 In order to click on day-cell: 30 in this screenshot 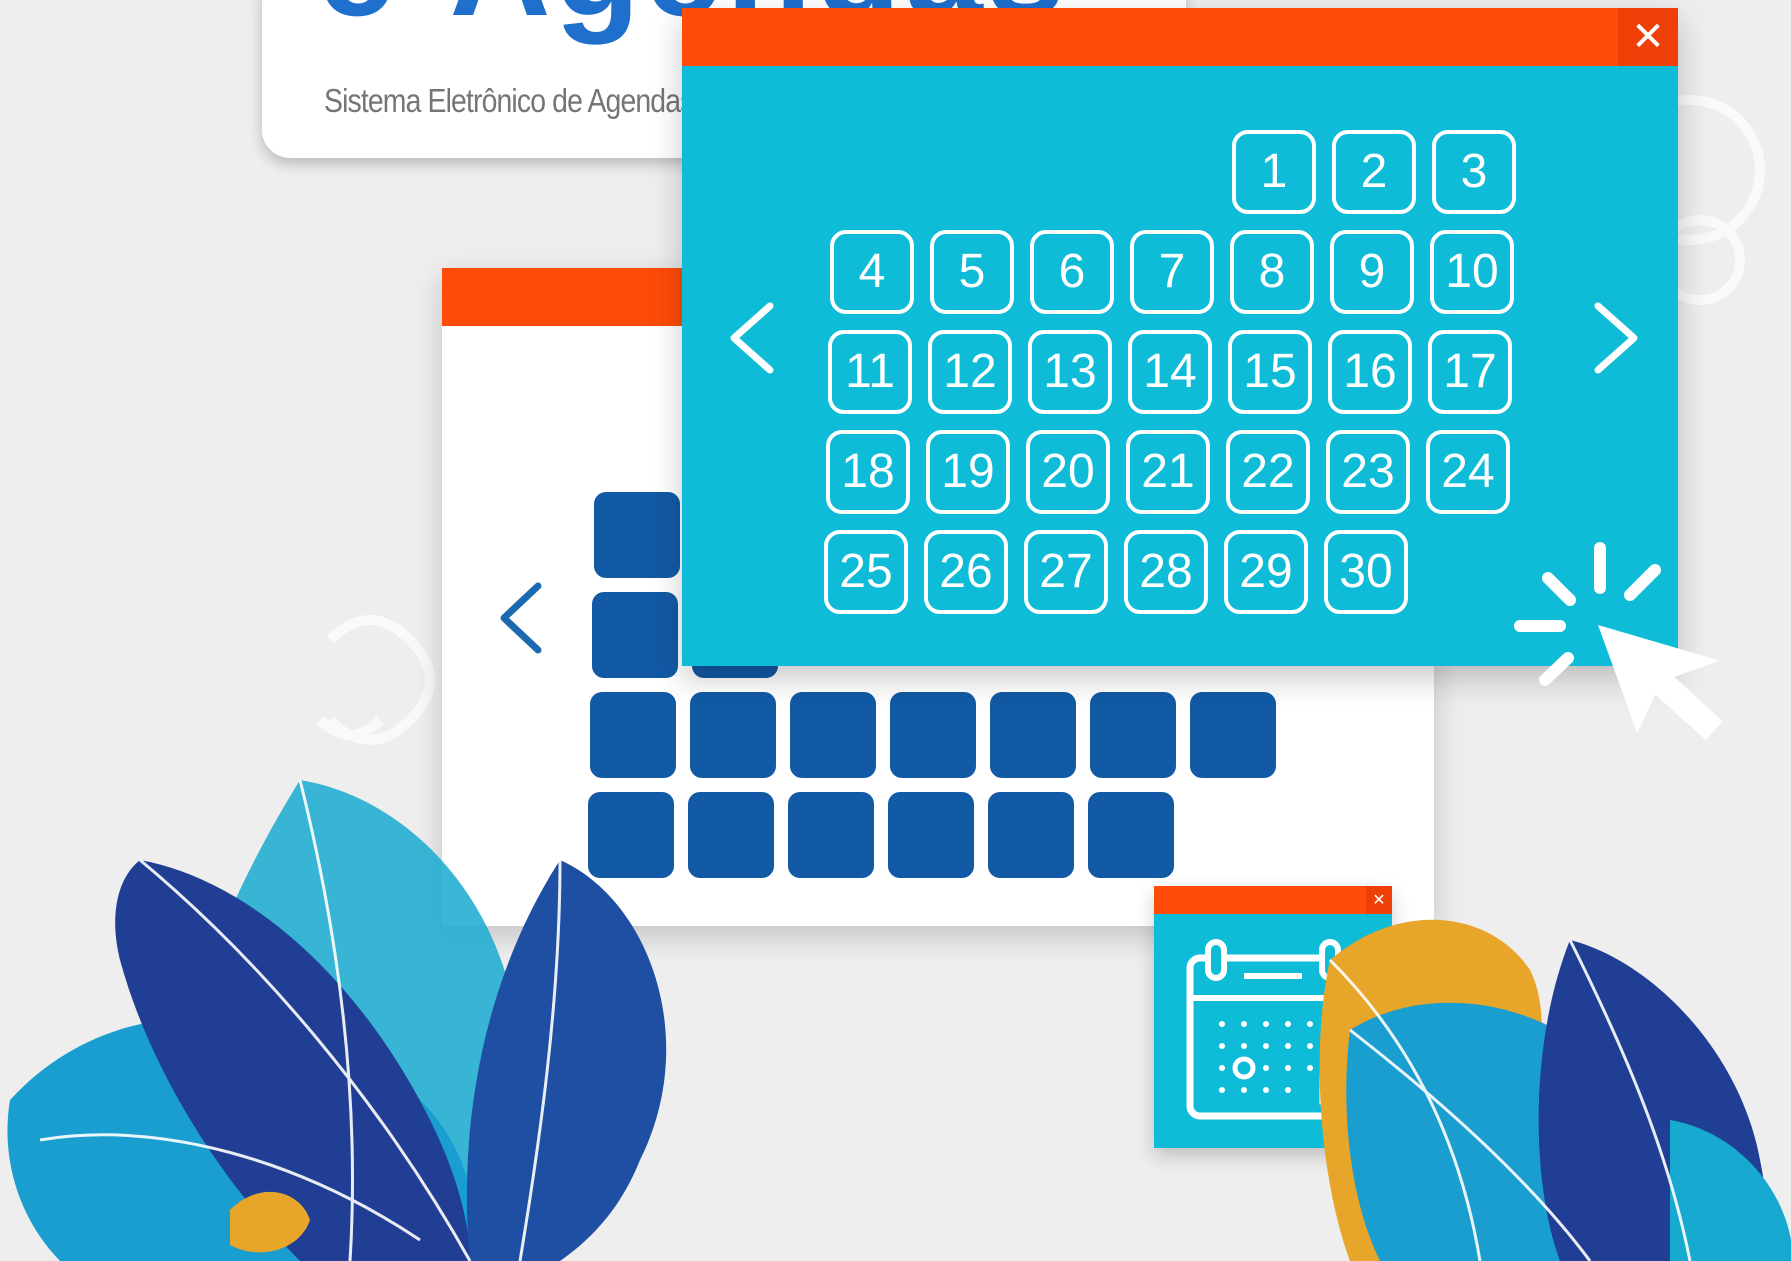, I will do `click(1366, 572)`.